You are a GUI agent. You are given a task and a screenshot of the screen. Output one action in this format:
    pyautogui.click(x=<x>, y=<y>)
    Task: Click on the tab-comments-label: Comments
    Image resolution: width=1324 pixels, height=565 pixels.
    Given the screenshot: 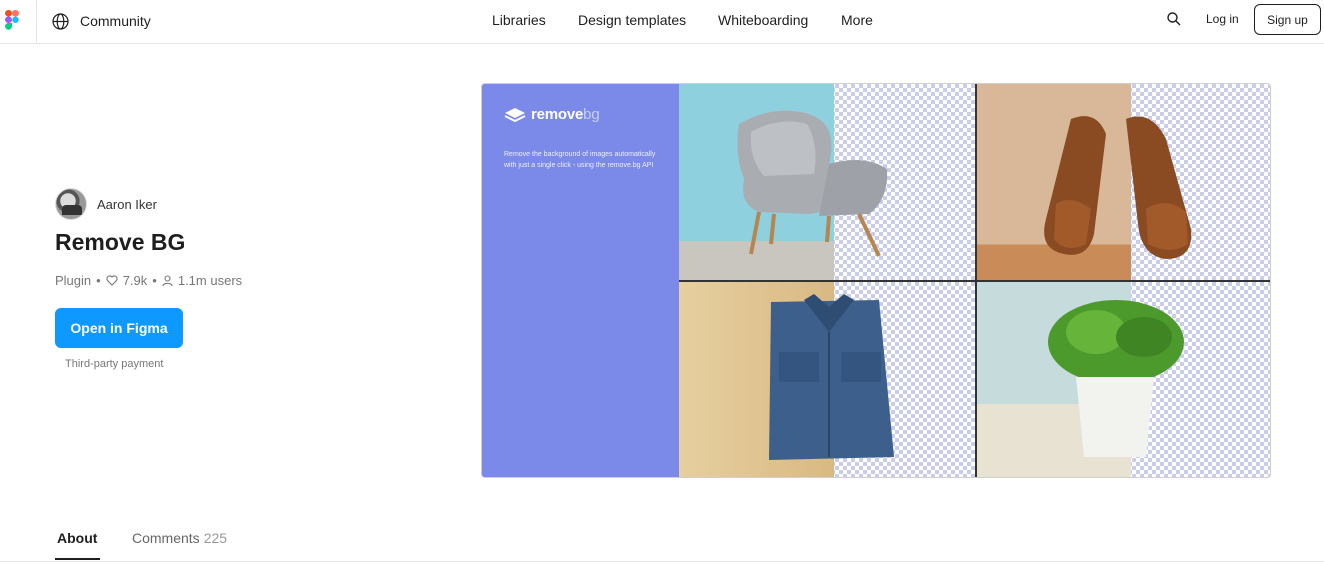 What is the action you would take?
    pyautogui.click(x=166, y=538)
    